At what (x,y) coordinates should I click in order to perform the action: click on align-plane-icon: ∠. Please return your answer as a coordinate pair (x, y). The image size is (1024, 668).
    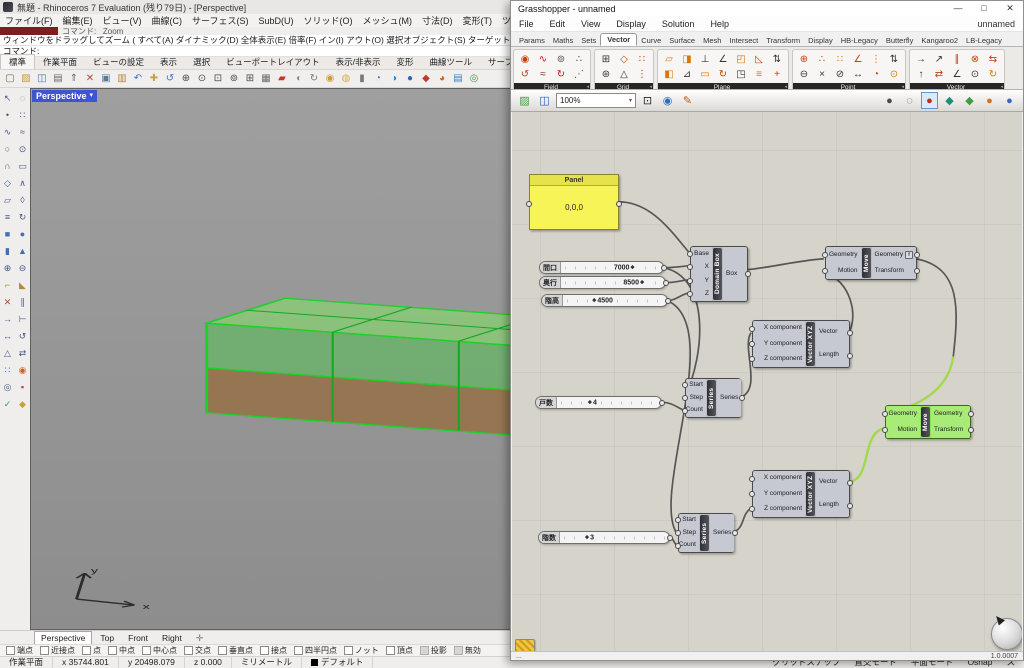
    Looking at the image, I should click on (723, 59).